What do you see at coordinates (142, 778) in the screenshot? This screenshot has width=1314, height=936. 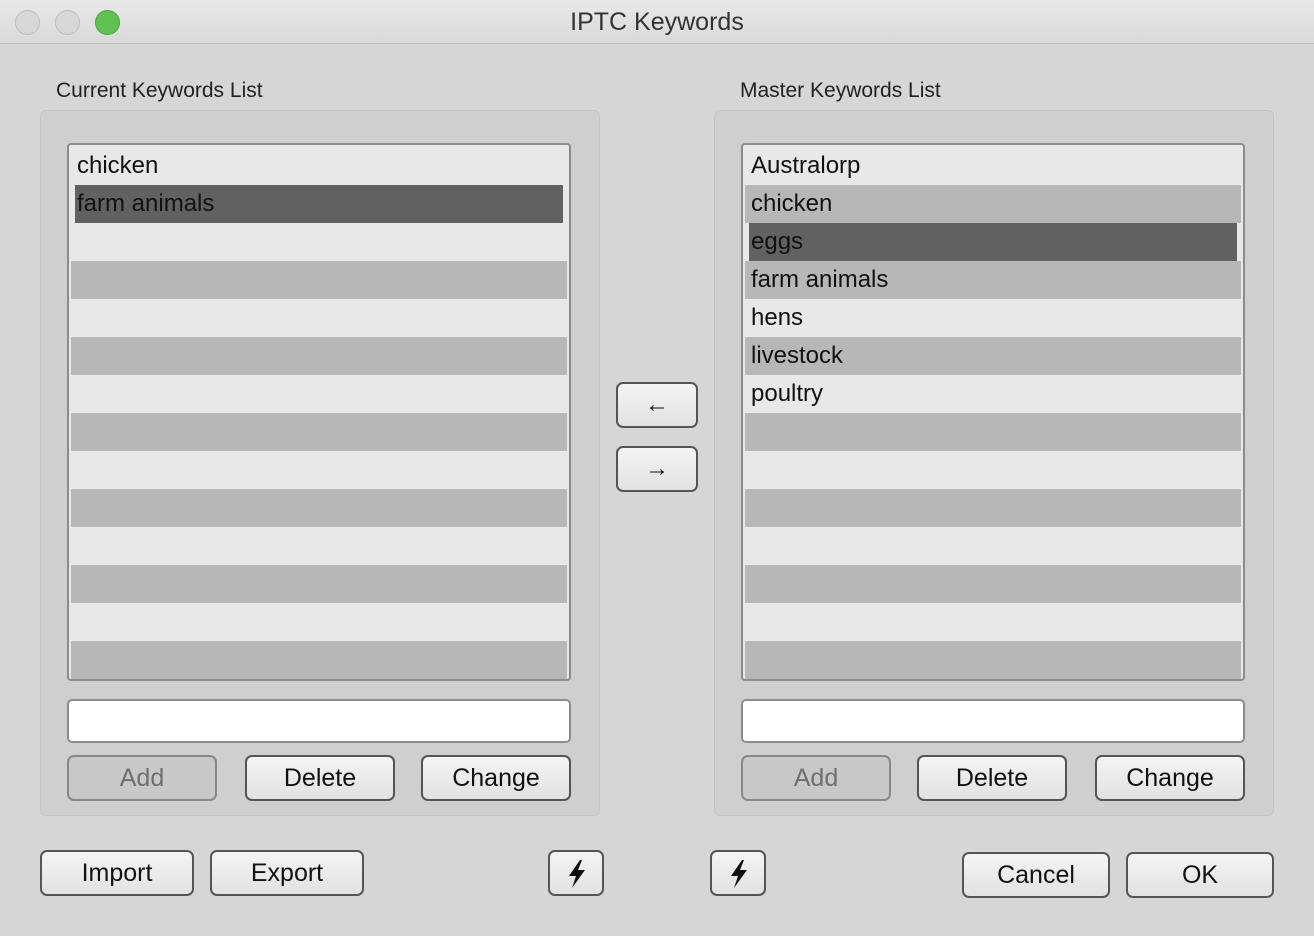 I see `current-add-button: Add` at bounding box center [142, 778].